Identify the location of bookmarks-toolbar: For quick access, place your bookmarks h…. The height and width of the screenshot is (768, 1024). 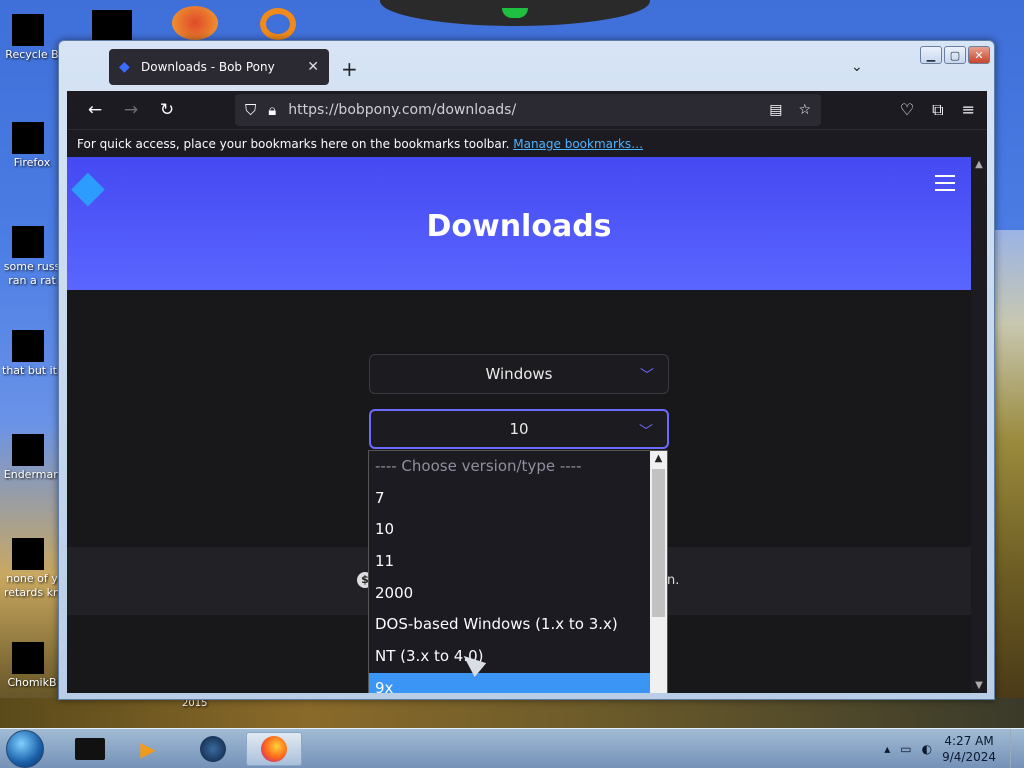
(527, 143).